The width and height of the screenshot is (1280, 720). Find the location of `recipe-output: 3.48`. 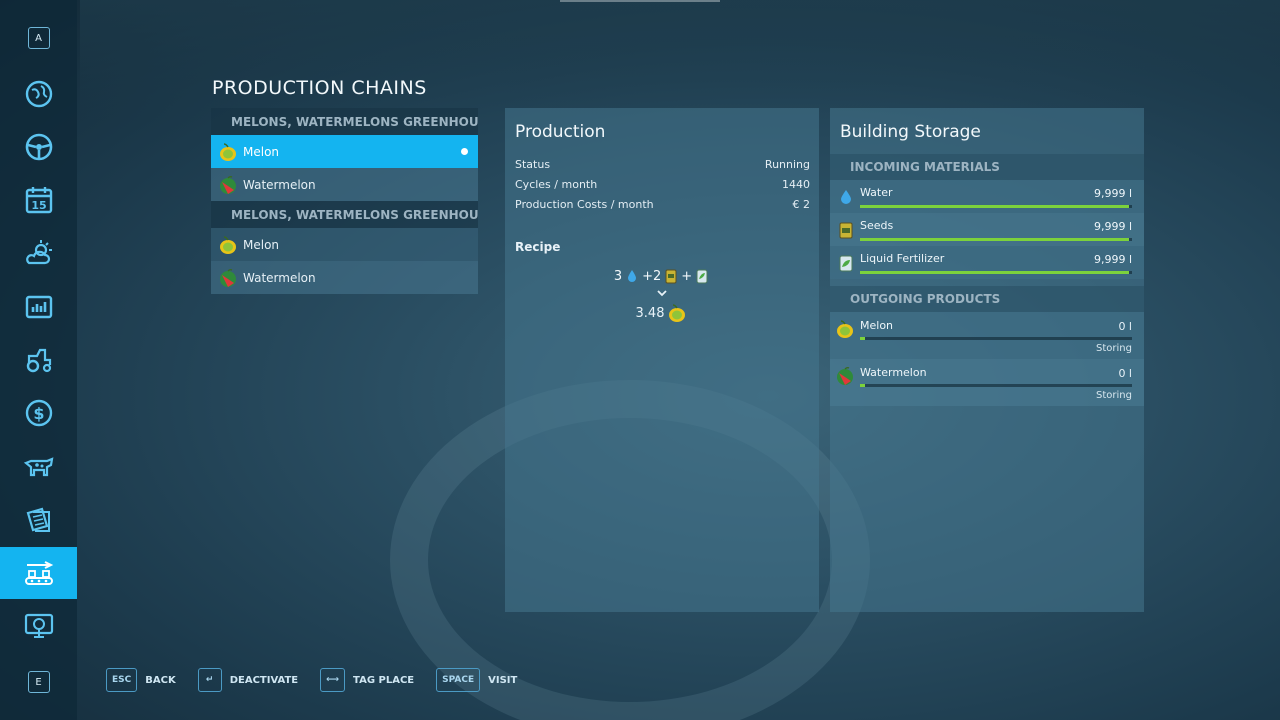

recipe-output: 3.48 is located at coordinates (662, 313).